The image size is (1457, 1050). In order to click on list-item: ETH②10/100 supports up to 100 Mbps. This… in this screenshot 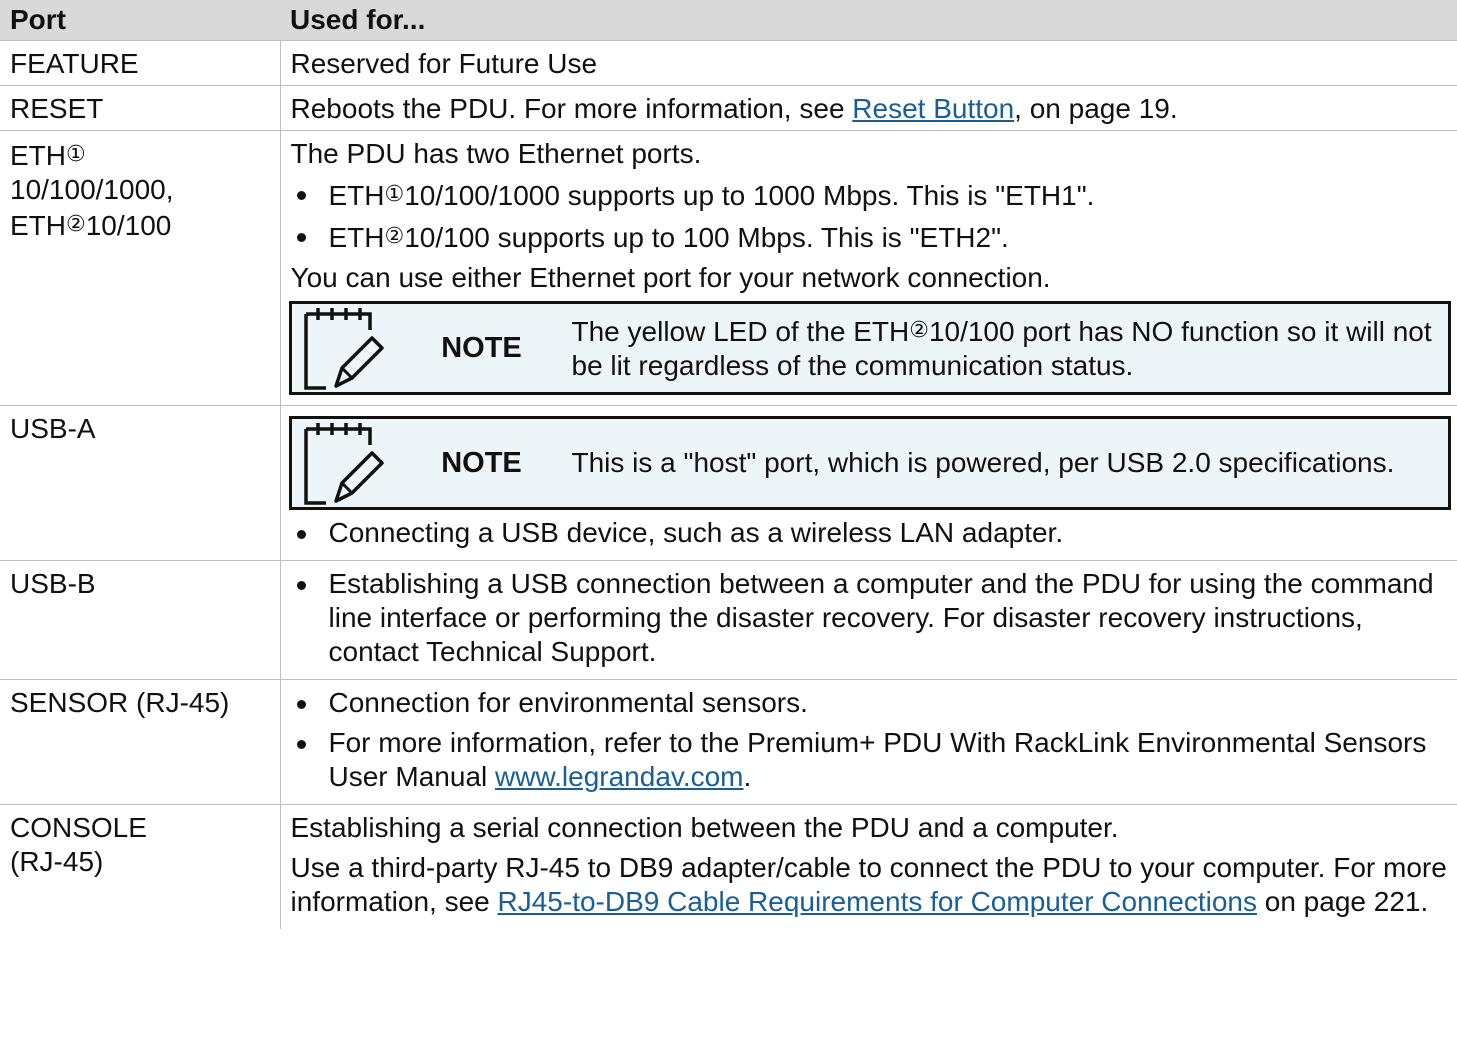, I will do `click(871, 237)`.